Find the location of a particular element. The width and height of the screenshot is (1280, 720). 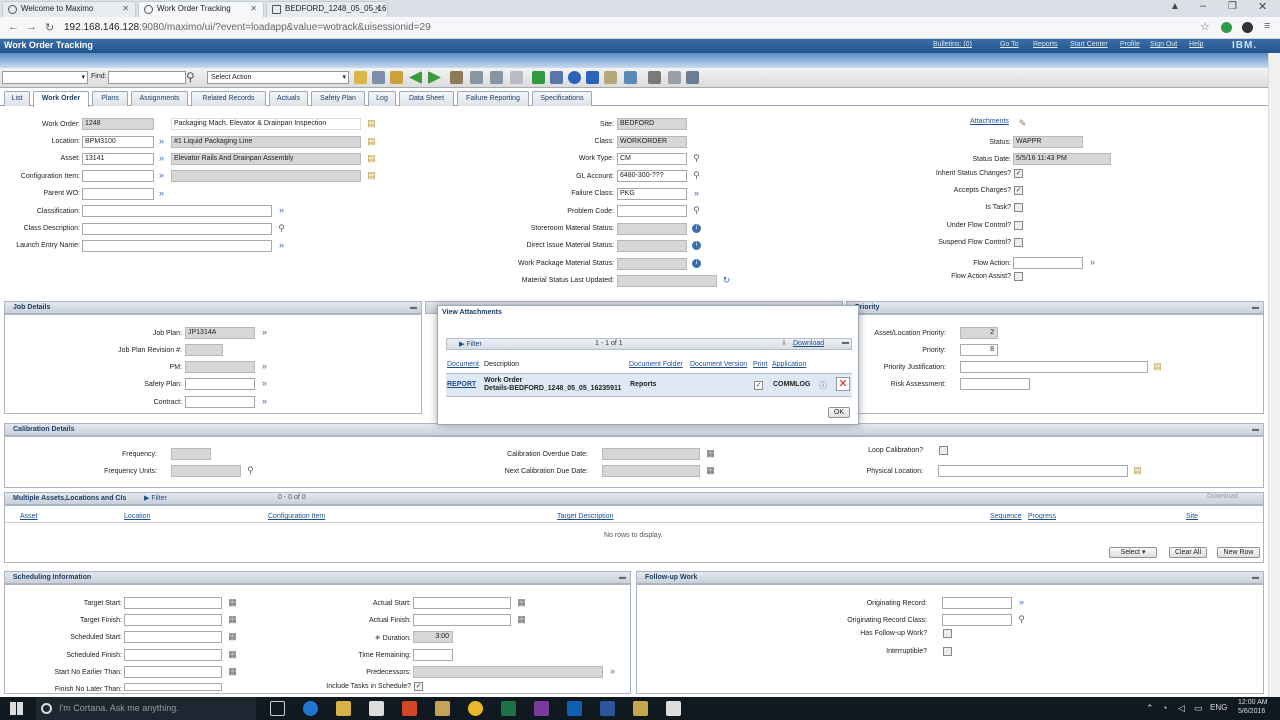

notification-icon: ▭ is located at coordinates (1198, 708).